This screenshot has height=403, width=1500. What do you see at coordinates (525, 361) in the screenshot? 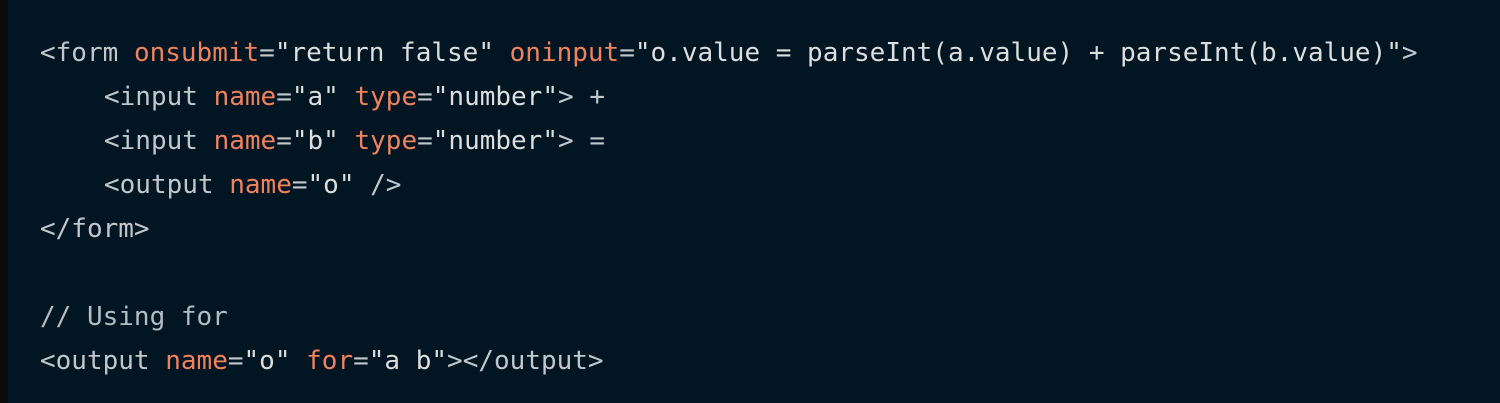
I see `output-close-tag: ></output>` at bounding box center [525, 361].